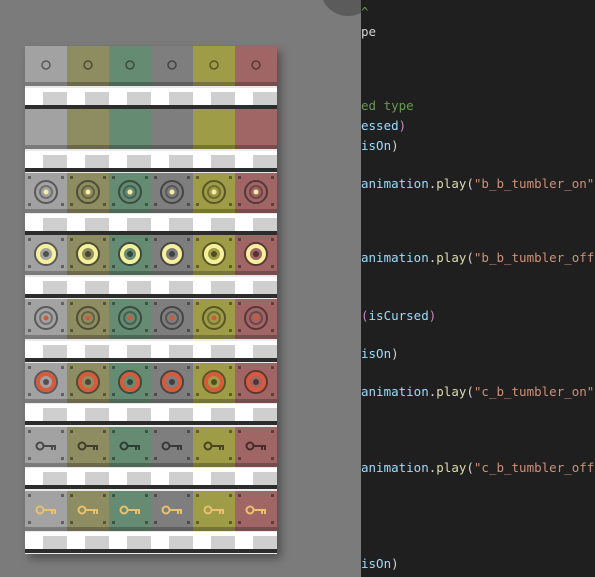 The width and height of the screenshot is (595, 577). What do you see at coordinates (477, 467) in the screenshot?
I see `code-line: animation.play("c_b_tumbler_off` at bounding box center [477, 467].